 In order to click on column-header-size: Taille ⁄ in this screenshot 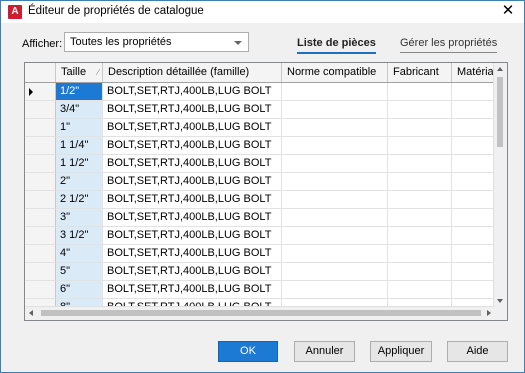, I will do `click(79, 72)`.